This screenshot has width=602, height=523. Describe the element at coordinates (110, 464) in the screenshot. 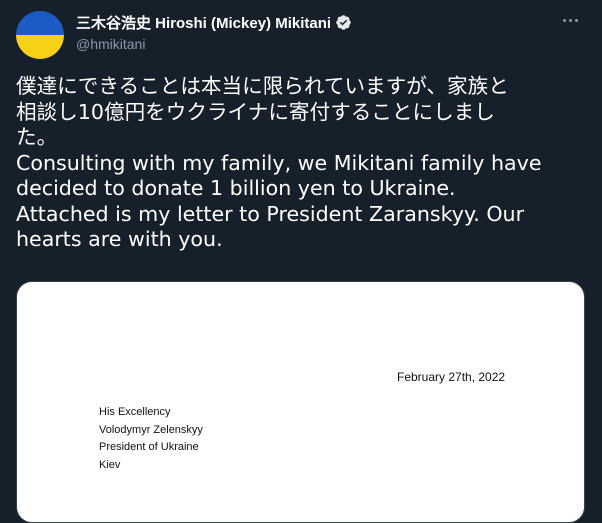

I see `letter-address-line: Kiev` at that location.